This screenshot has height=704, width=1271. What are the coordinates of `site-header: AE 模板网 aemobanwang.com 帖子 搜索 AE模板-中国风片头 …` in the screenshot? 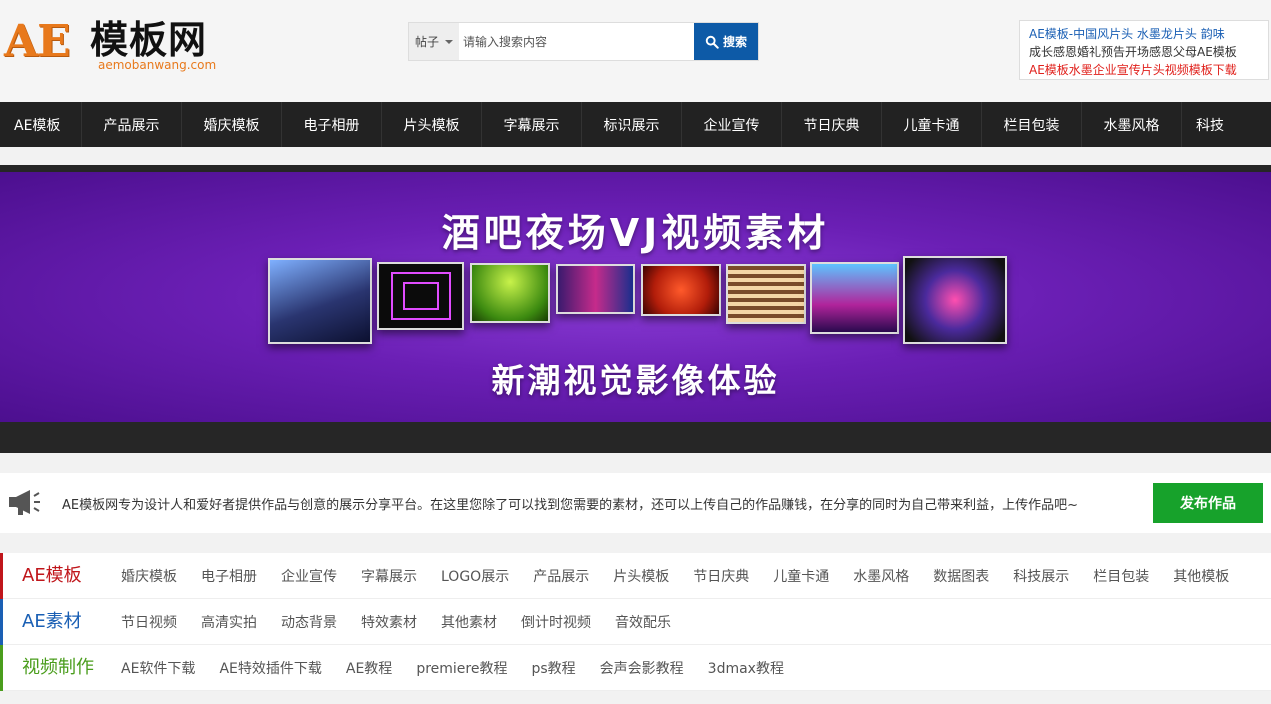 It's located at (635, 51).